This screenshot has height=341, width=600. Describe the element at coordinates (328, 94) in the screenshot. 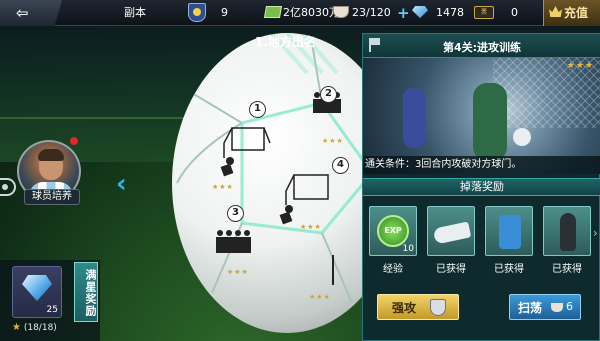

I see `stage-2-number: 2` at that location.